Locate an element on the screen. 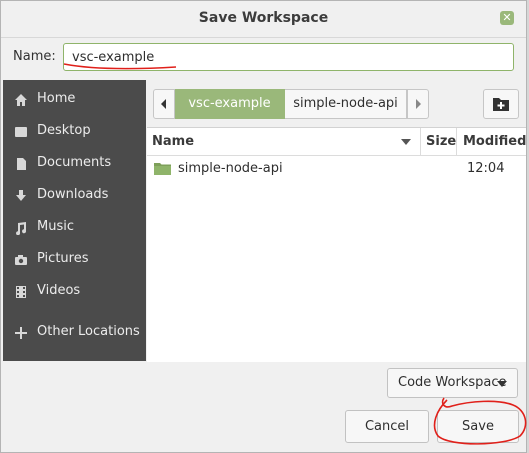  chevron-down-icon is located at coordinates (502, 384).